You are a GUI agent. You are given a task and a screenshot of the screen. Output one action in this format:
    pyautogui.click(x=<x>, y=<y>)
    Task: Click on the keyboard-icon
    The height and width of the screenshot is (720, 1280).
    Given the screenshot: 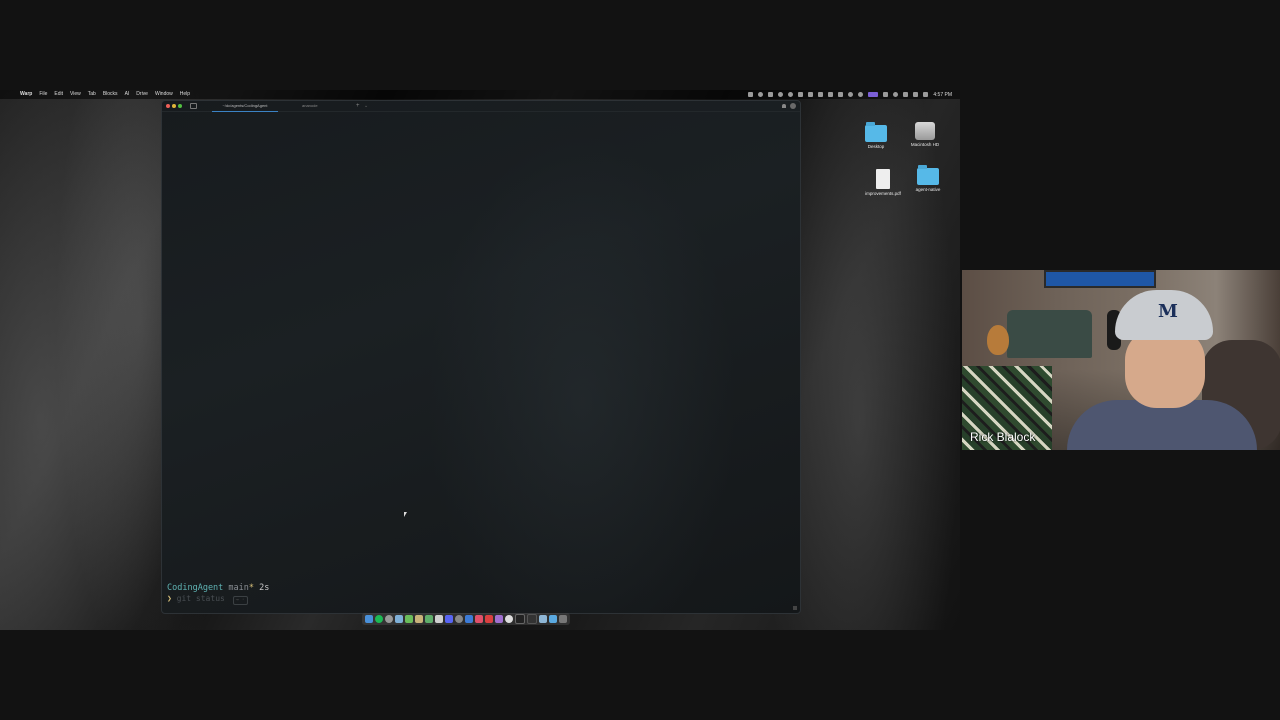 What is the action you would take?
    pyautogui.click(x=886, y=94)
    